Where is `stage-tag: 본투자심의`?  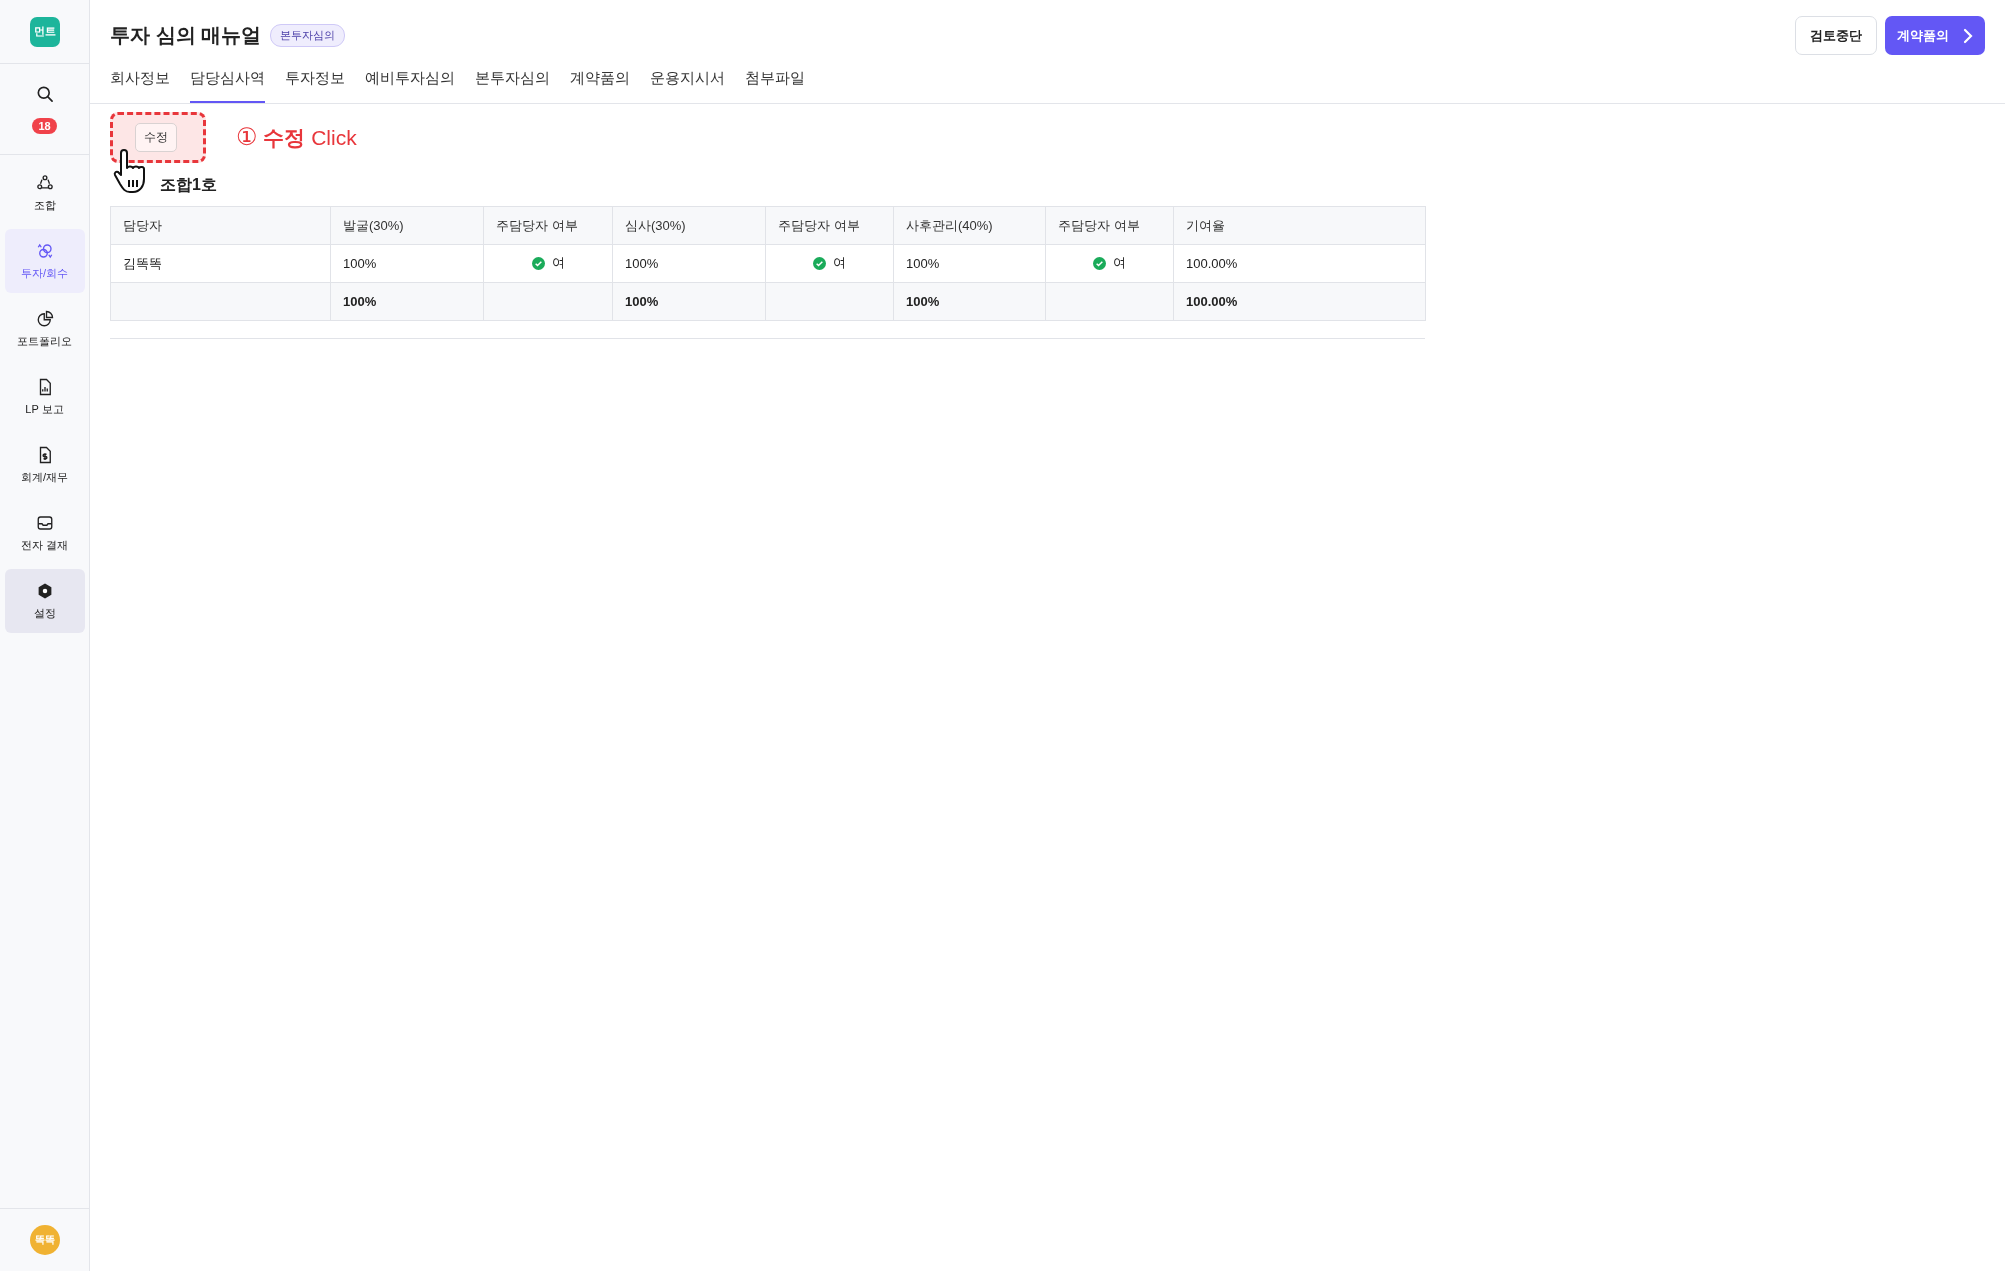 stage-tag: 본투자심의 is located at coordinates (308, 35).